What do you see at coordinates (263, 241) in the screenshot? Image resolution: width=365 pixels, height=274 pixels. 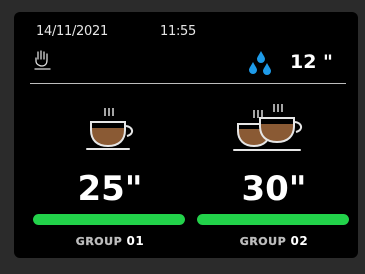 I see `group-2-word: GROUP` at bounding box center [263, 241].